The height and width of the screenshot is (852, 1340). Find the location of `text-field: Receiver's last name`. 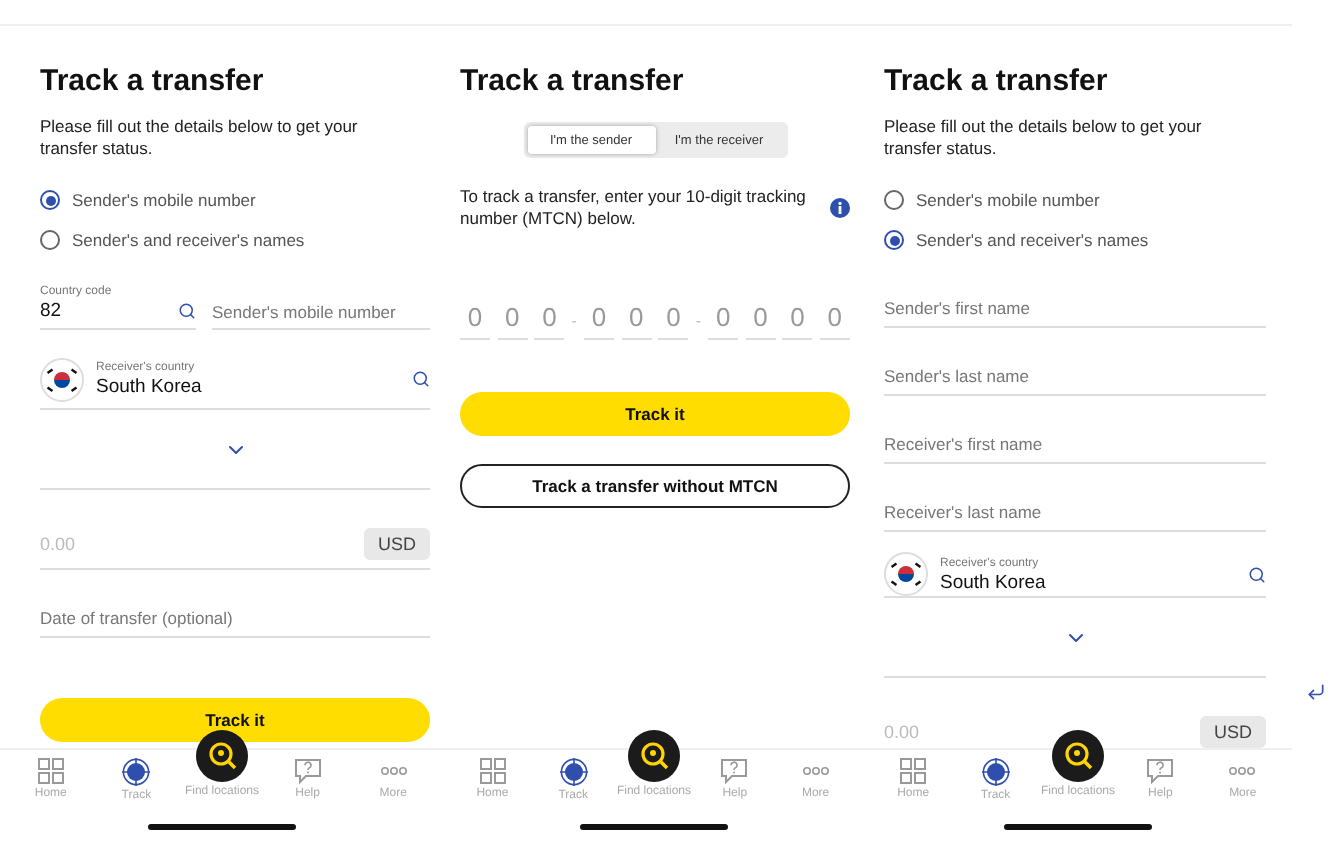

text-field: Receiver's last name is located at coordinates (1075, 510).